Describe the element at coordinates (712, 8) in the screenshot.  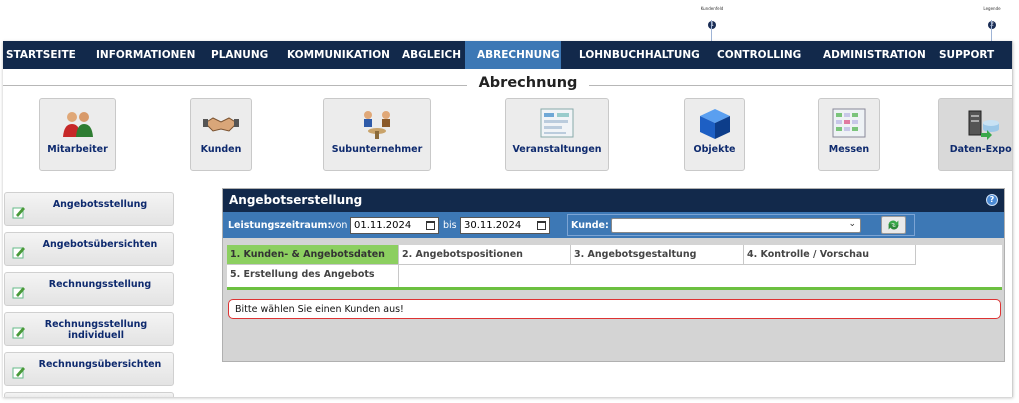
I see `annotation-label: Kundenfeld` at that location.